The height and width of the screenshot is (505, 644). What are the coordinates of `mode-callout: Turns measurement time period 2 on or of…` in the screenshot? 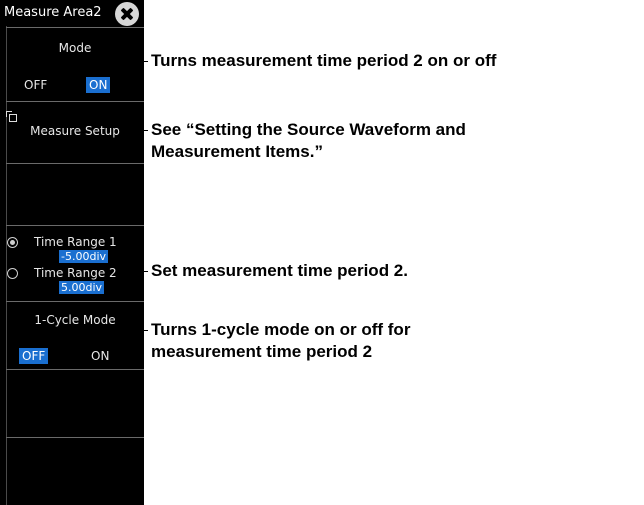 It's located at (324, 60).